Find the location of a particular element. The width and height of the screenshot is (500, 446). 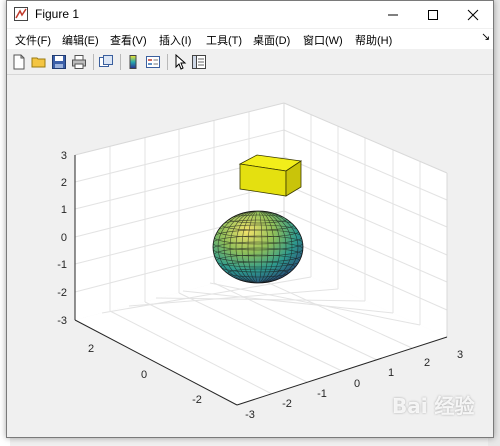

x-tick-label: -2 is located at coordinates (287, 404).